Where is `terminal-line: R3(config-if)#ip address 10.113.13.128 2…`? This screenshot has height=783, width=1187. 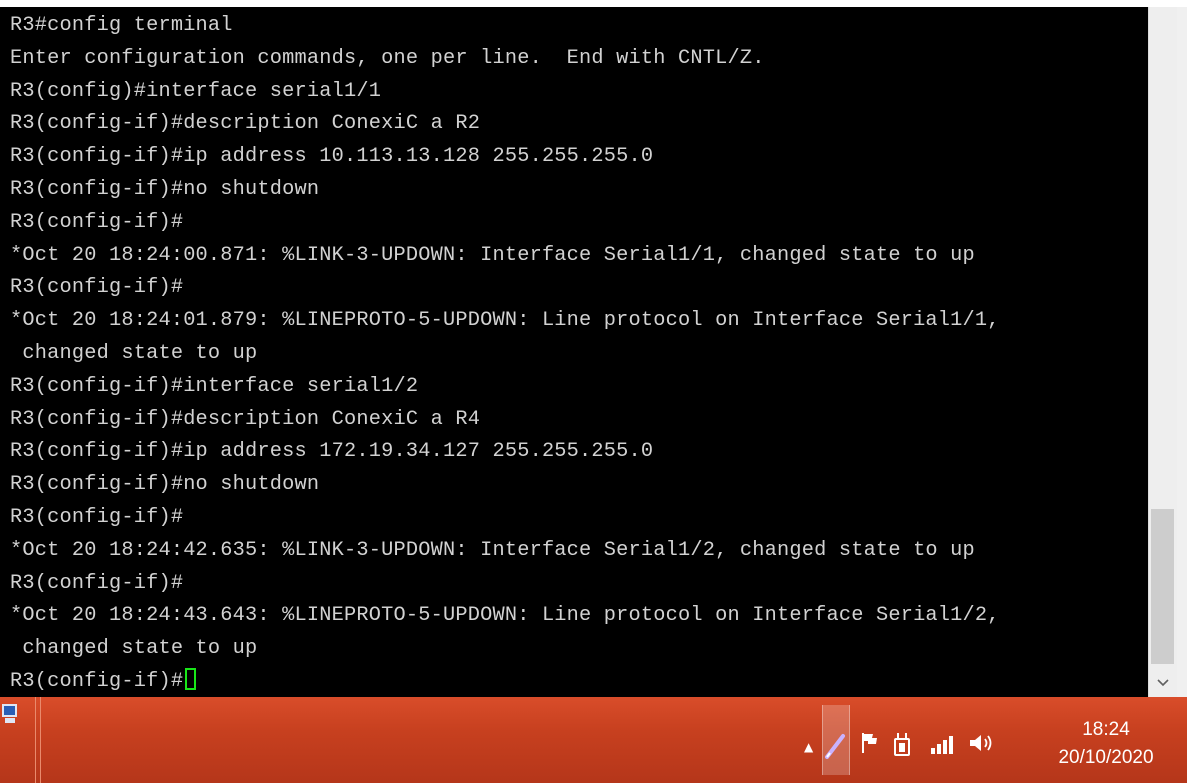
terminal-line: R3(config-if)#ip address 10.113.13.128 2… is located at coordinates (332, 157).